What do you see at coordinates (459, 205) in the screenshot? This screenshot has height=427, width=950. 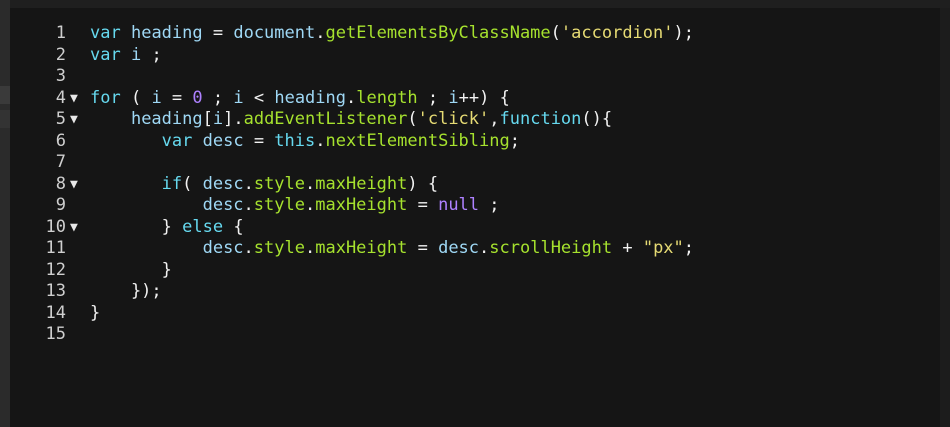 I see `code-token: null` at bounding box center [459, 205].